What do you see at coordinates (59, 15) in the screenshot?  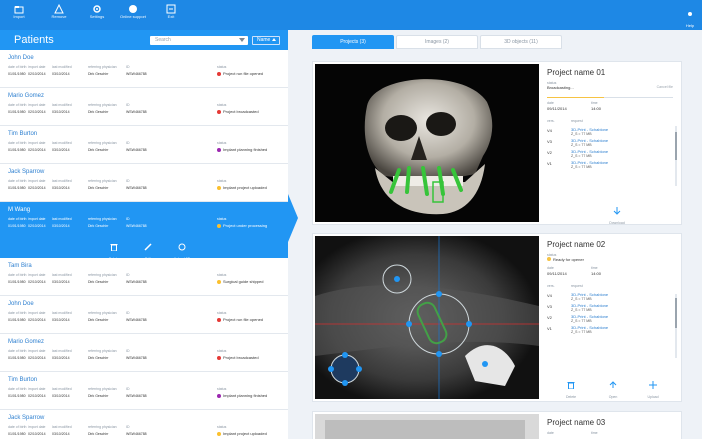 I see `remove-button: Remove` at bounding box center [59, 15].